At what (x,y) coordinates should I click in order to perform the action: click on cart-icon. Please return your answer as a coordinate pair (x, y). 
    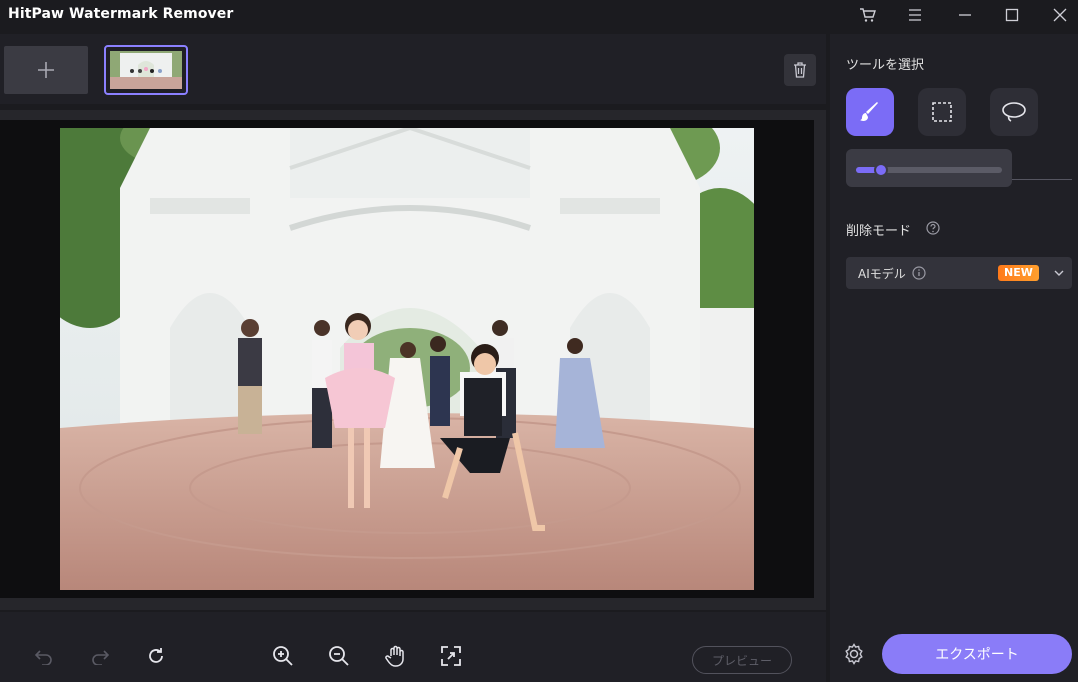
    Looking at the image, I should click on (868, 15).